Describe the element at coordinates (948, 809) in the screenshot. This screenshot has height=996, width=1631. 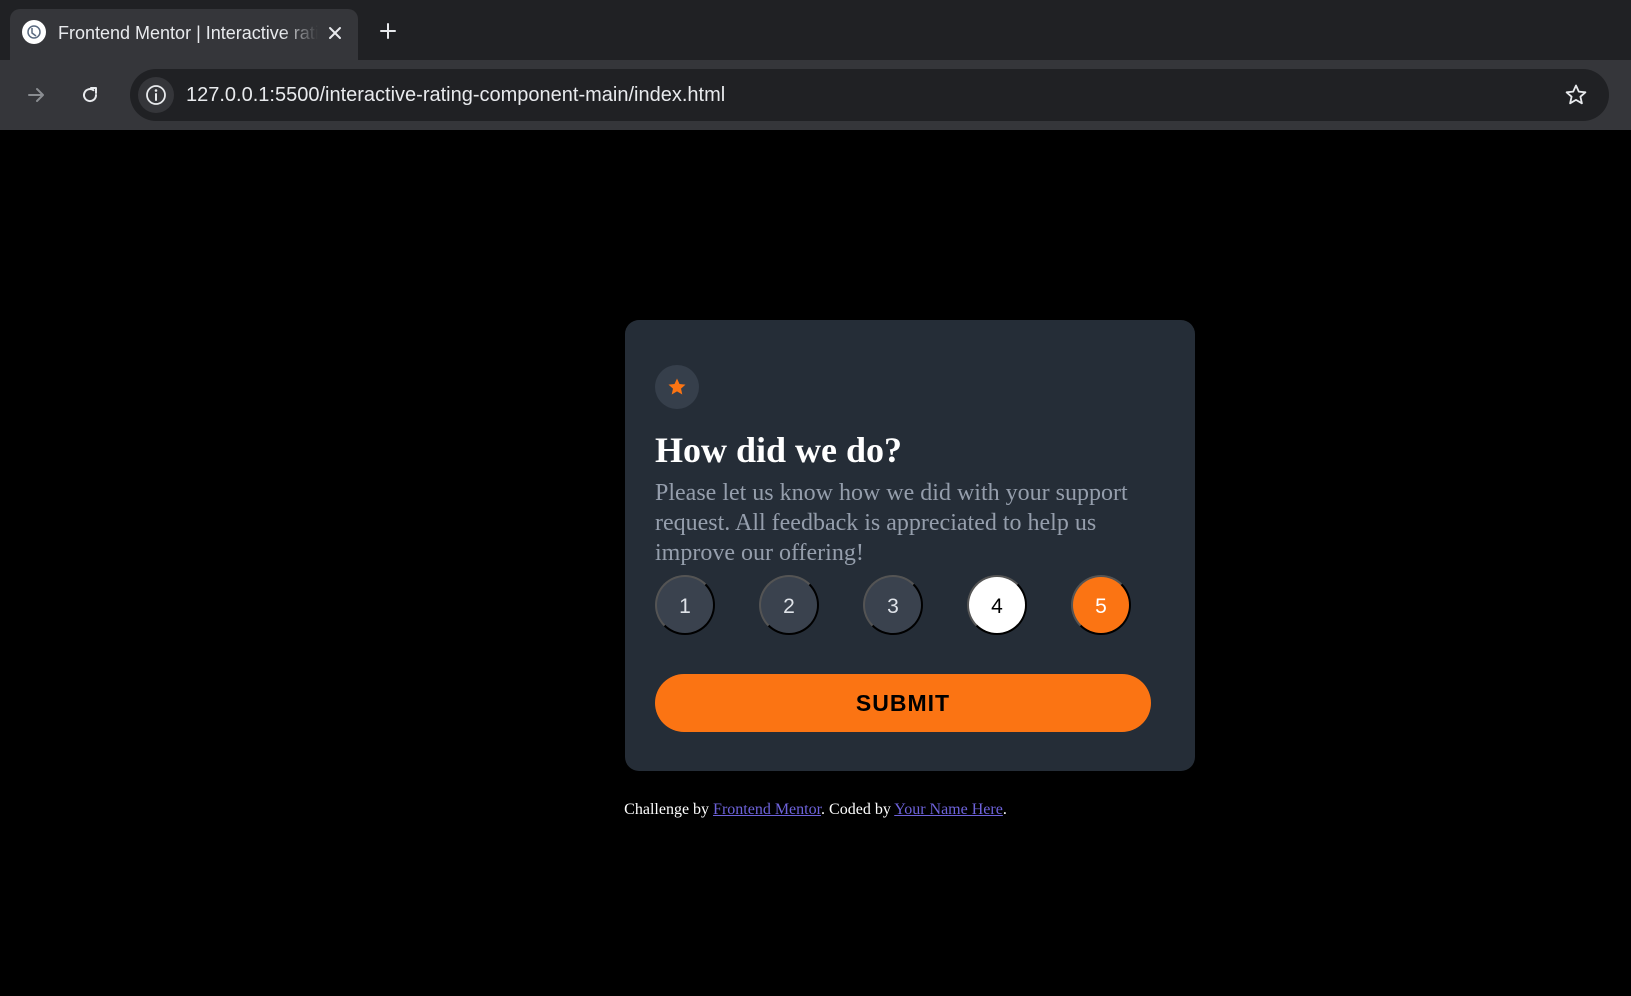
I see `author-link: Your Name Here` at that location.